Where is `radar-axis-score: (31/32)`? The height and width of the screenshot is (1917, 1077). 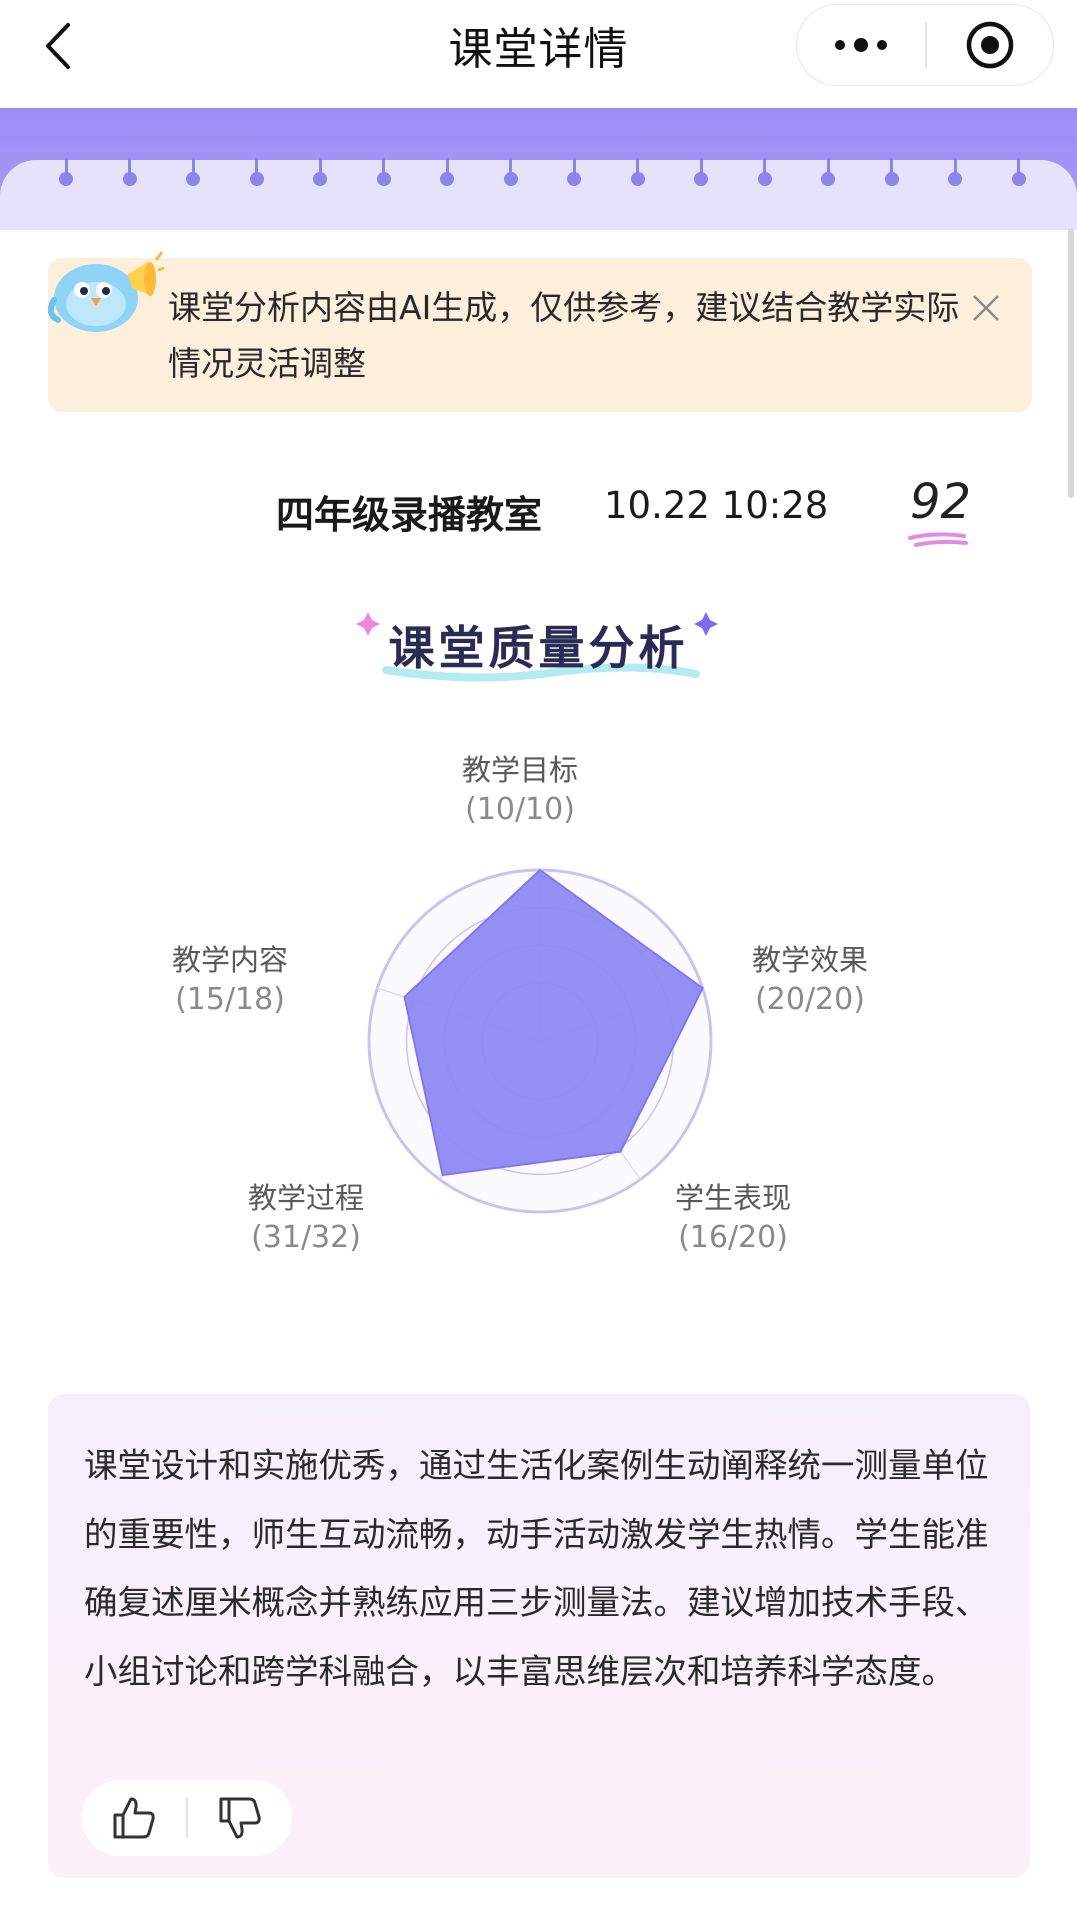 radar-axis-score: (31/32) is located at coordinates (306, 1237).